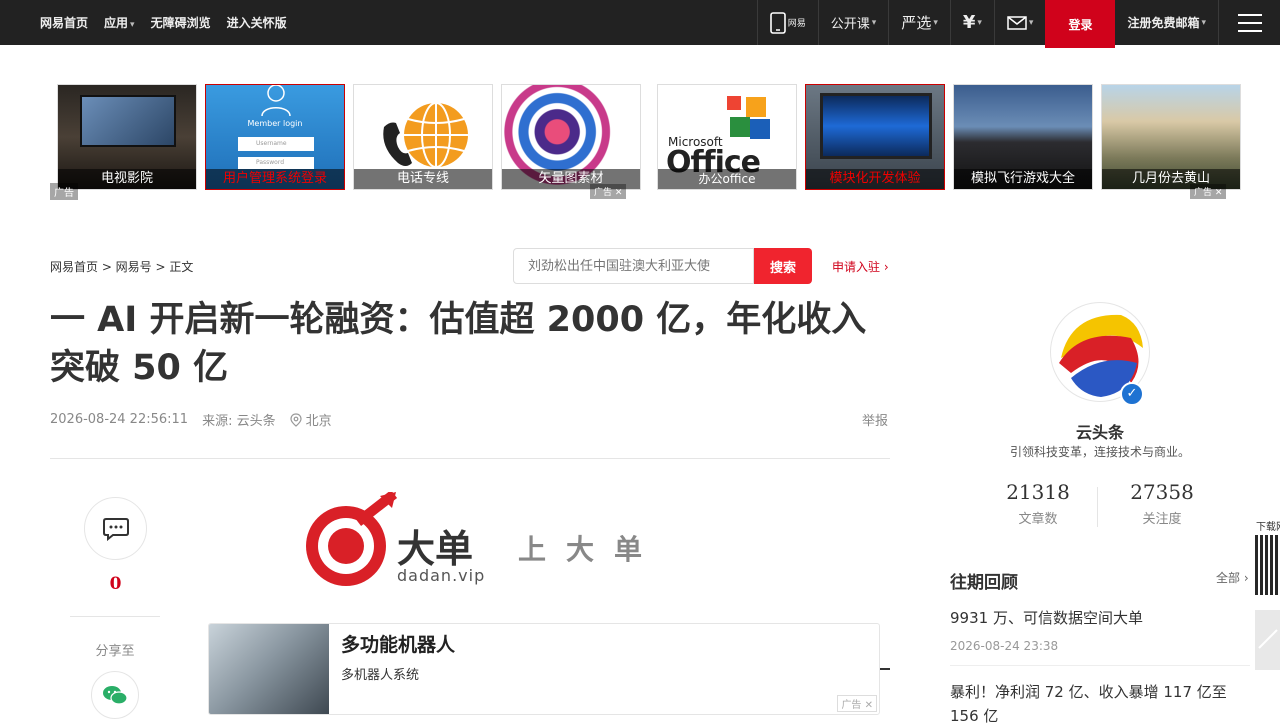 Image resolution: width=1280 pixels, height=728 pixels. I want to click on office-logo, so click(748, 117).